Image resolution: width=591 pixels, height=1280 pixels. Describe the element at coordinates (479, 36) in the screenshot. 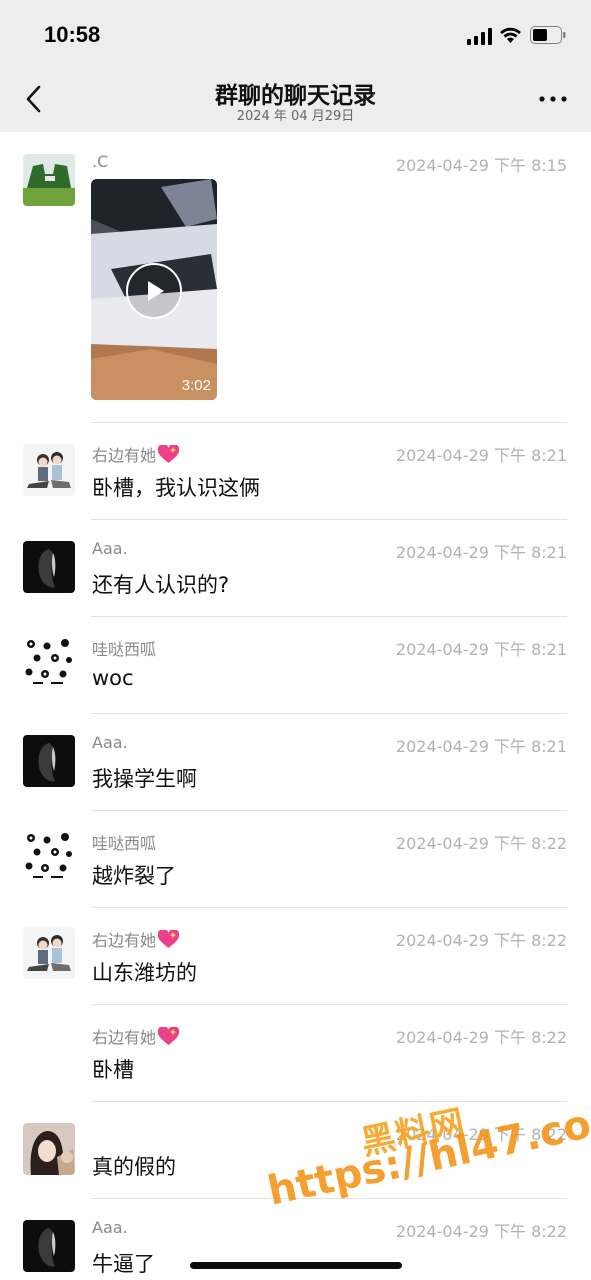

I see `cellular-signal-icon` at that location.